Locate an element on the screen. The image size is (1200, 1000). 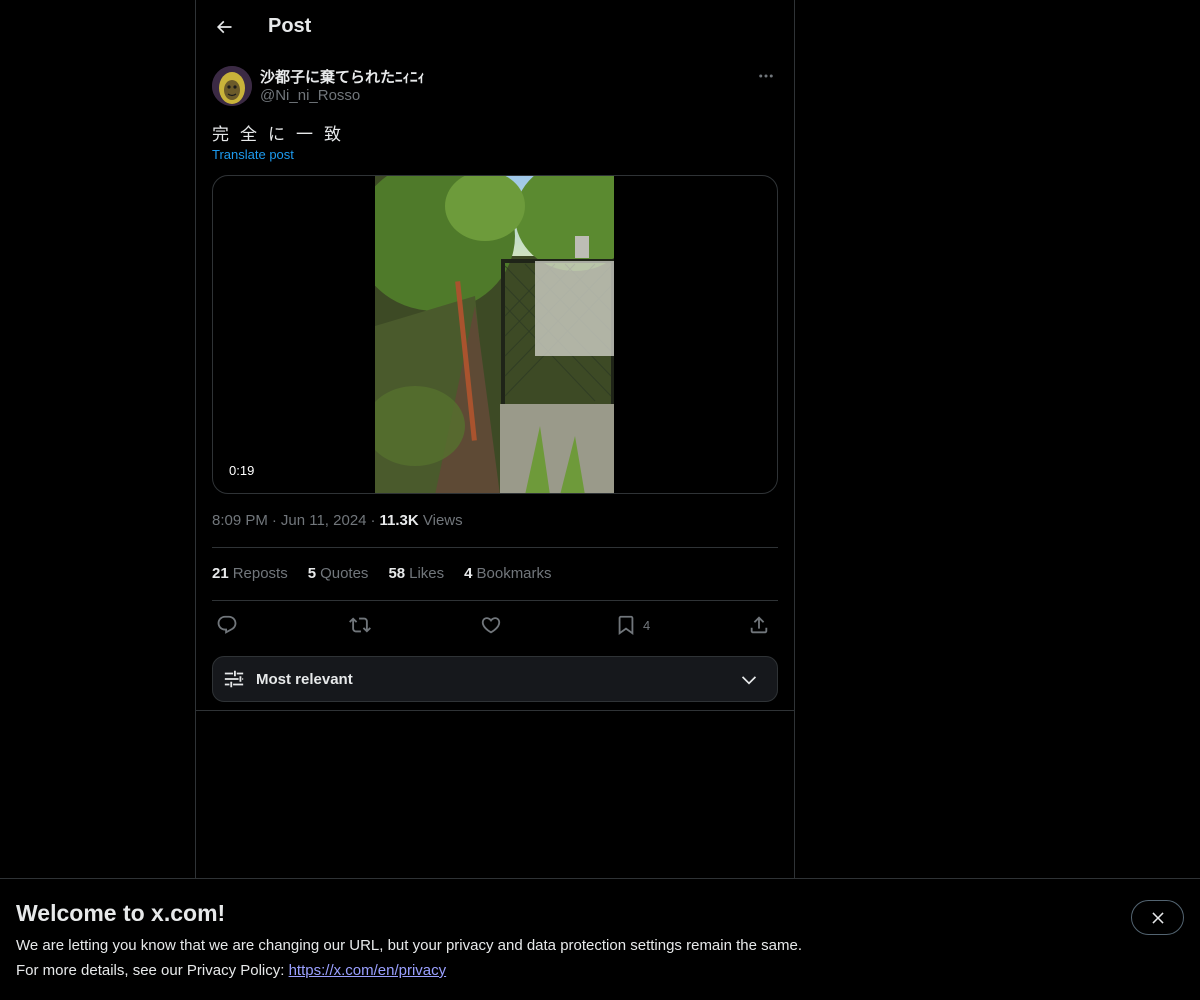
stat-quotes: 5 Quotes is located at coordinates (338, 573).